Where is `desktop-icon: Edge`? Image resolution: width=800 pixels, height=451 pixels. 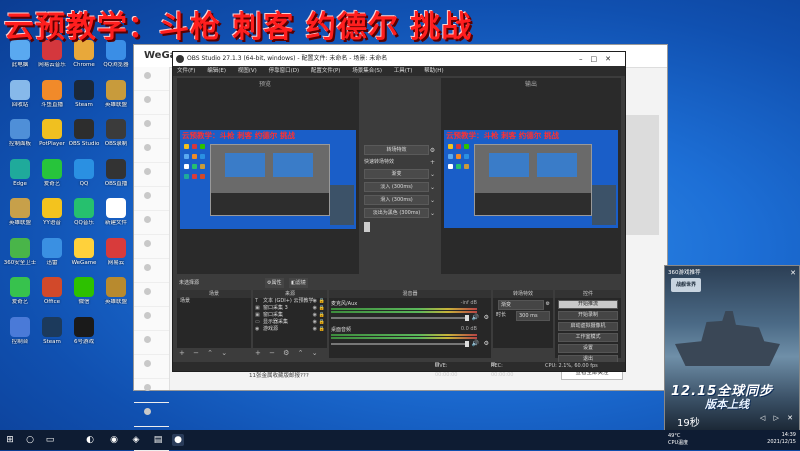 desktop-icon: Edge is located at coordinates (20, 172).